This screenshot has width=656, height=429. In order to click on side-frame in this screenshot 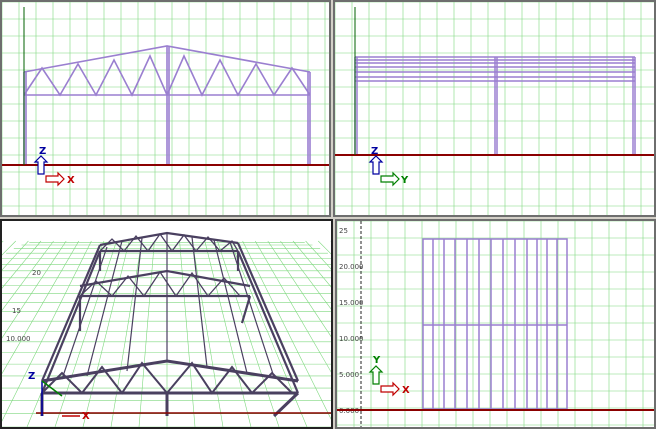, I will do `click(495, 105)`.